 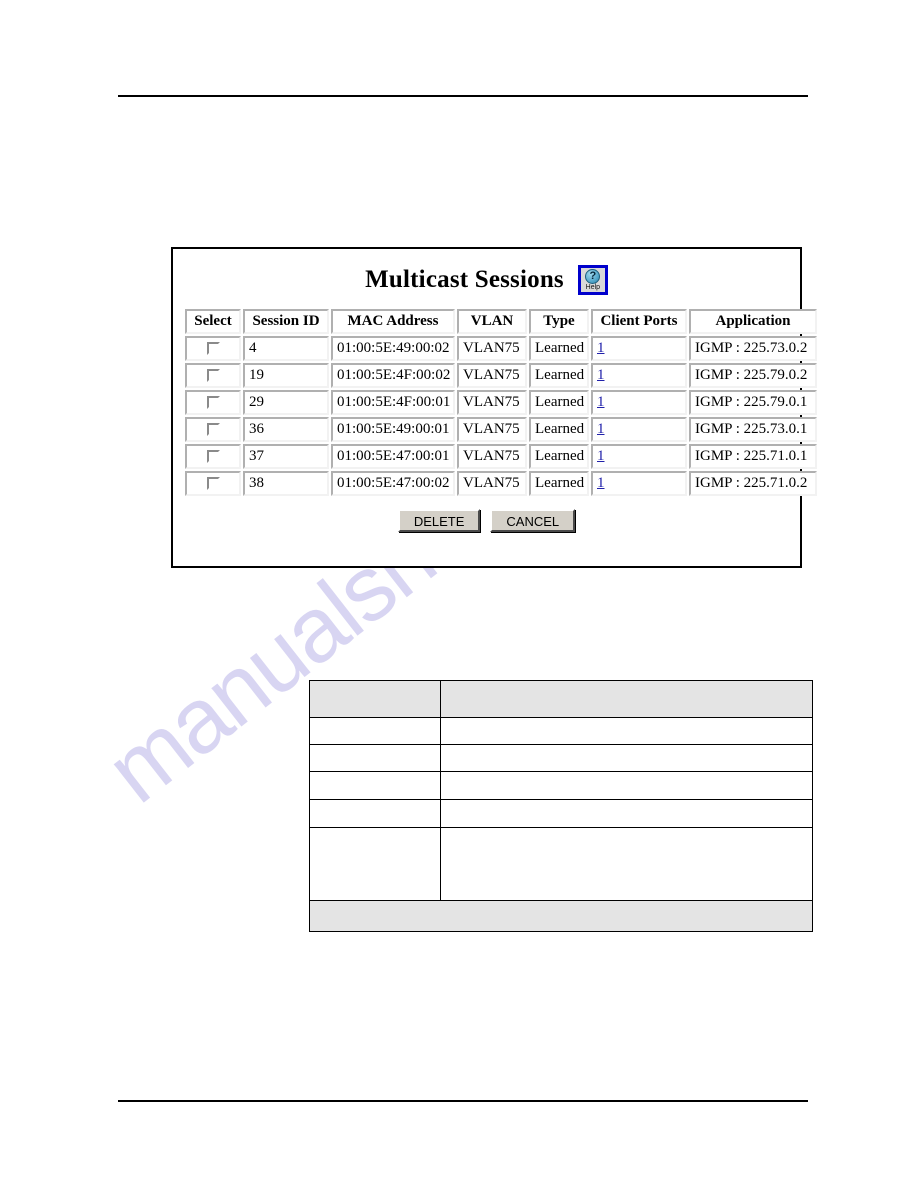 I want to click on cell-application: IGMP : 225.71.0.2, so click(x=753, y=483).